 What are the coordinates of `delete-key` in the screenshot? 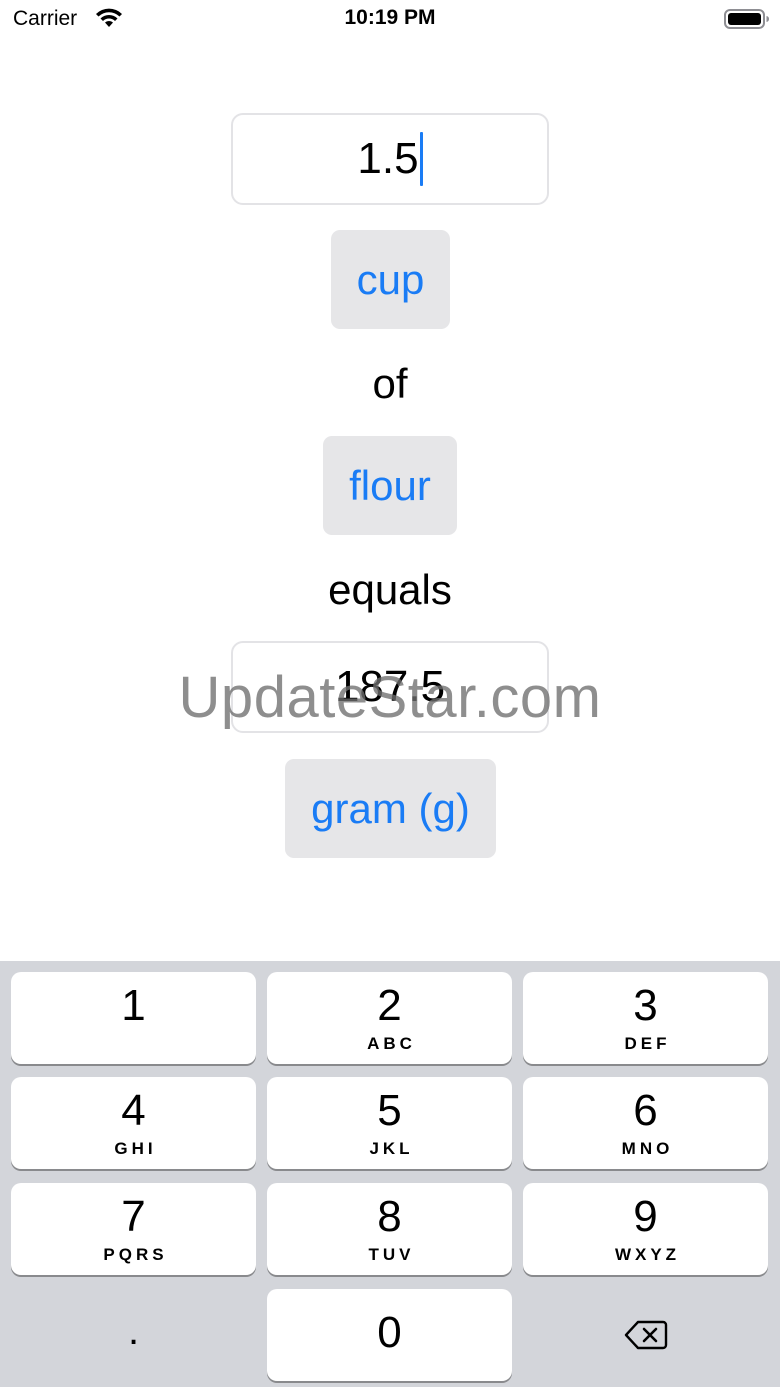 It's located at (645, 1335).